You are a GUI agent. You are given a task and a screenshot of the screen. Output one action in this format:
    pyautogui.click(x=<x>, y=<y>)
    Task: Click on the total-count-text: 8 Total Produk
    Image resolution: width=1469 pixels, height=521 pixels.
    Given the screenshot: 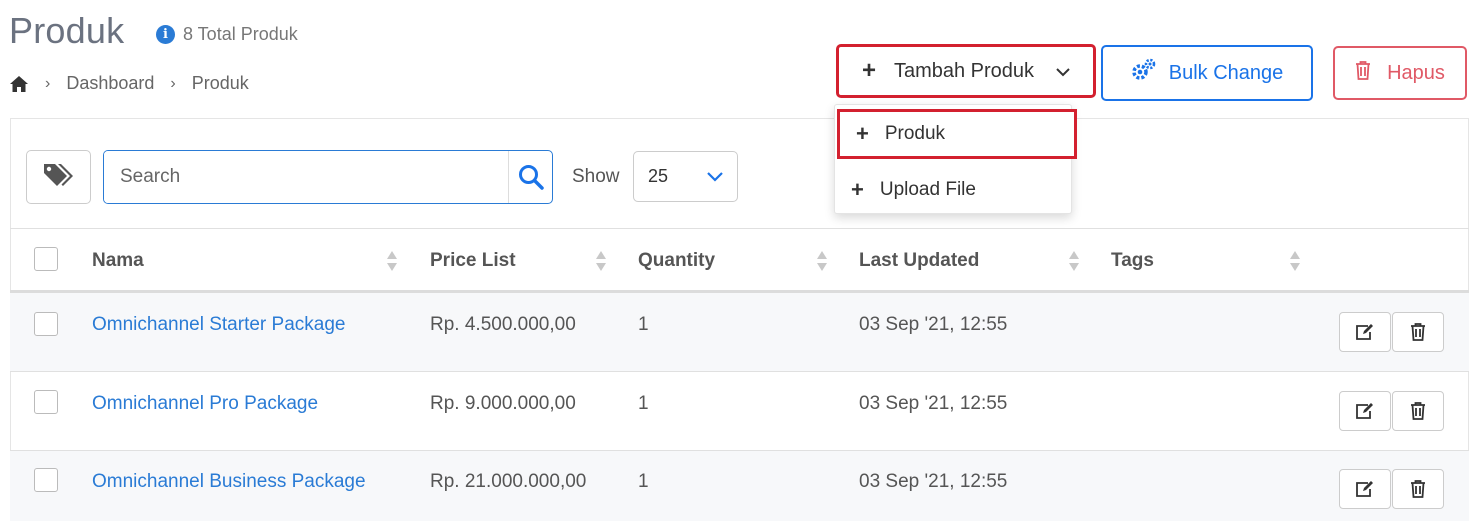 What is the action you would take?
    pyautogui.click(x=240, y=34)
    